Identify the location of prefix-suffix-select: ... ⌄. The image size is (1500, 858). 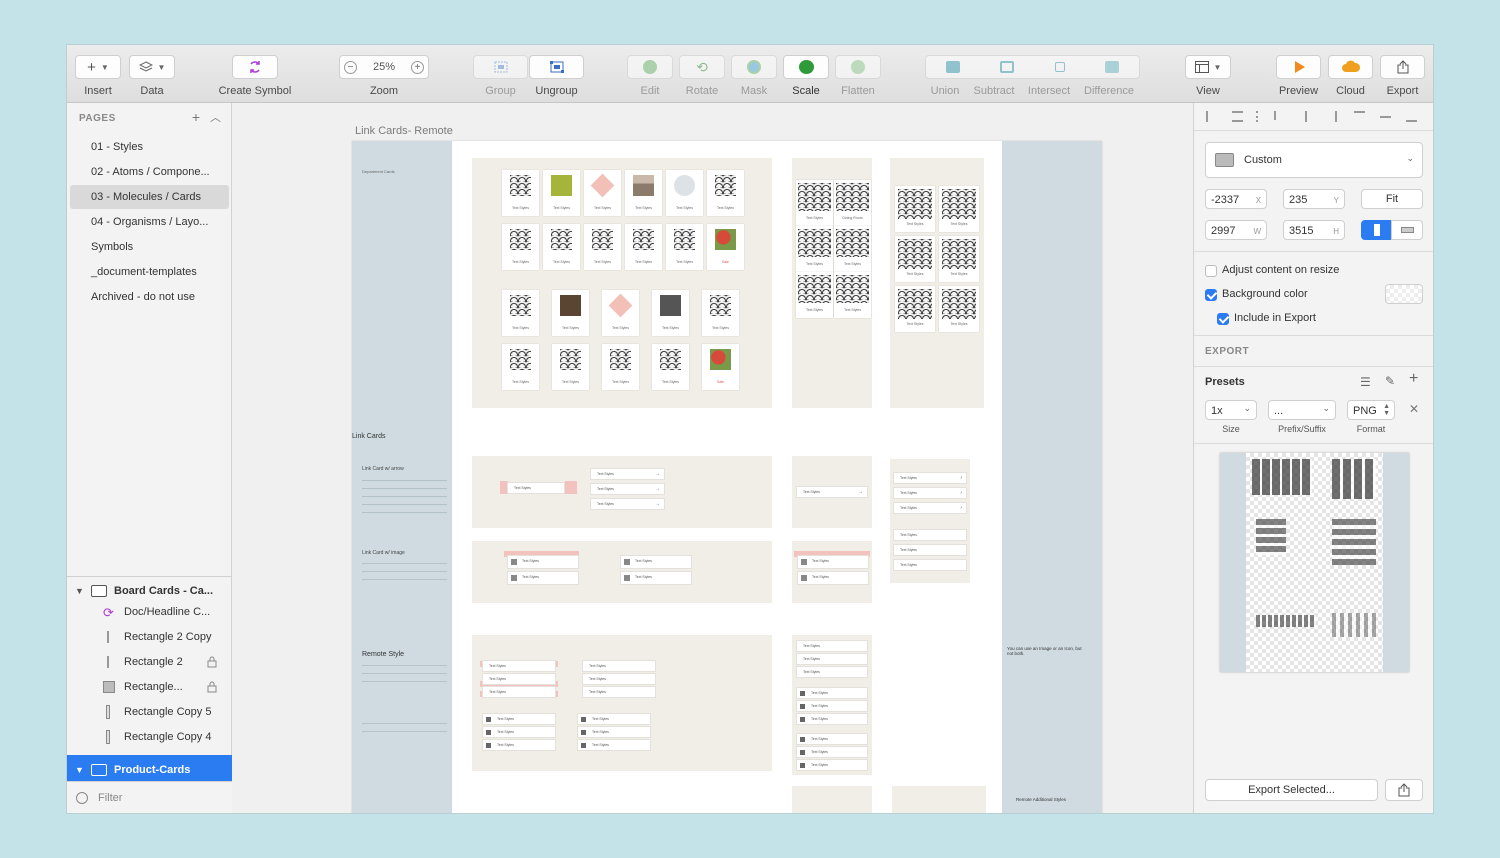
(1302, 410).